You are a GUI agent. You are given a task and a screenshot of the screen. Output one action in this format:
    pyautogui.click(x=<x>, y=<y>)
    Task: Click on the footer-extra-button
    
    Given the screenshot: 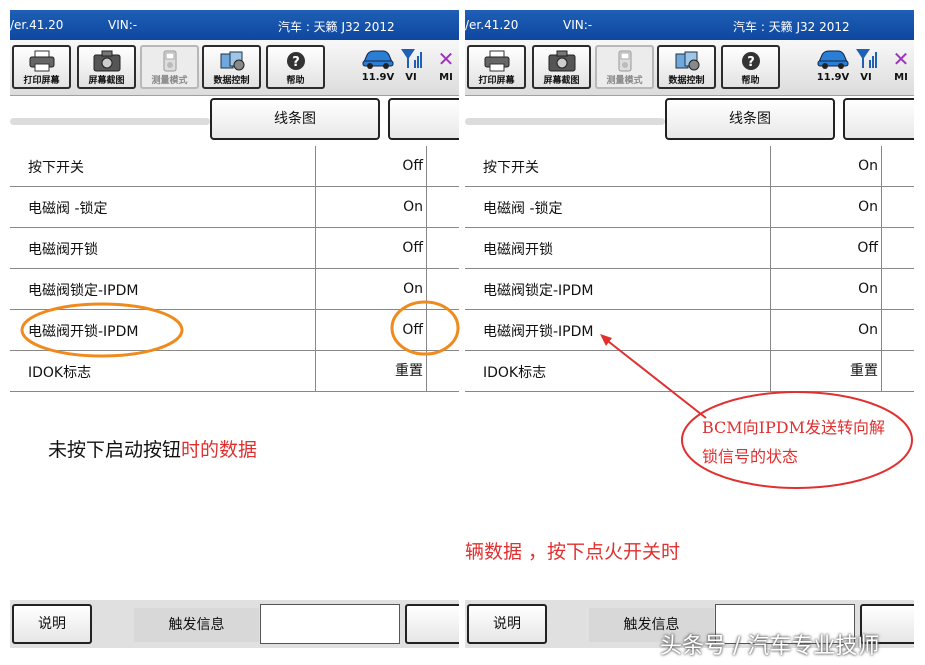 What is the action you would take?
    pyautogui.click(x=432, y=624)
    